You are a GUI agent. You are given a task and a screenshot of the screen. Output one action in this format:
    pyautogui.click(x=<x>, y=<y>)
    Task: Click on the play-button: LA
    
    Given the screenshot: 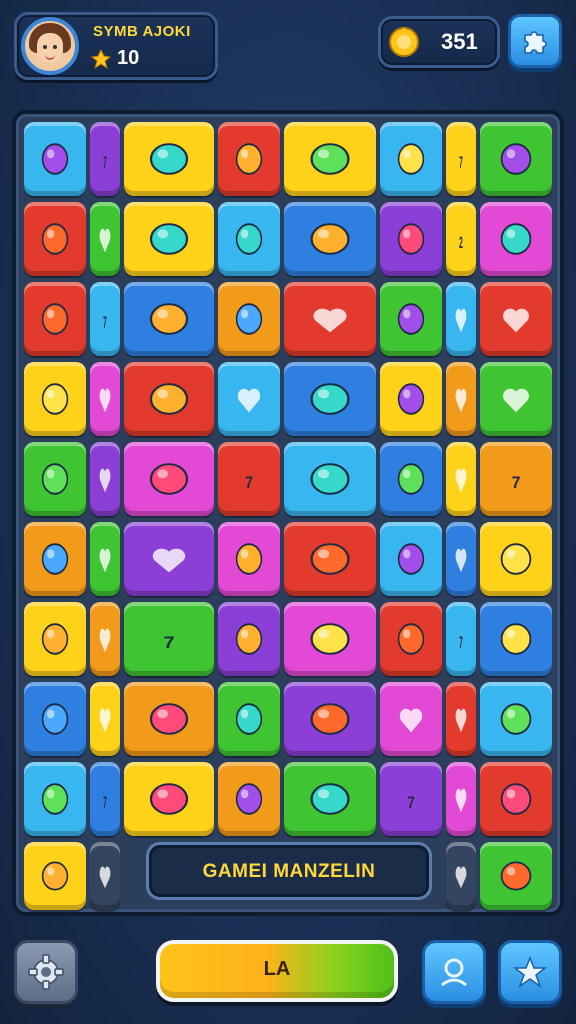 What is the action you would take?
    pyautogui.click(x=277, y=971)
    